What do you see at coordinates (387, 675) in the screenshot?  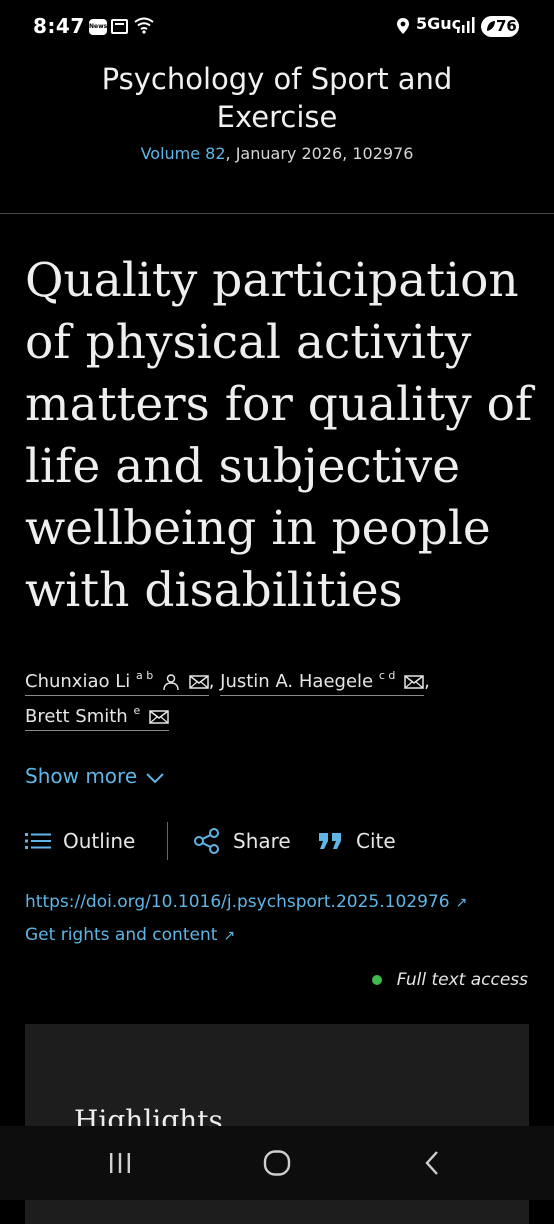 I see `author-affiliation: c d` at bounding box center [387, 675].